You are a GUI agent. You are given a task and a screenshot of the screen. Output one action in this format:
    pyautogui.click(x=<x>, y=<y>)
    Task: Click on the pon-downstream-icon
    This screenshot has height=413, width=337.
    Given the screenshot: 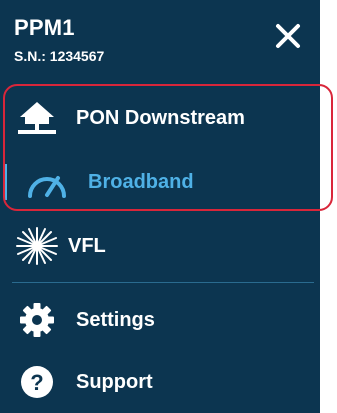 What is the action you would take?
    pyautogui.click(x=37, y=118)
    